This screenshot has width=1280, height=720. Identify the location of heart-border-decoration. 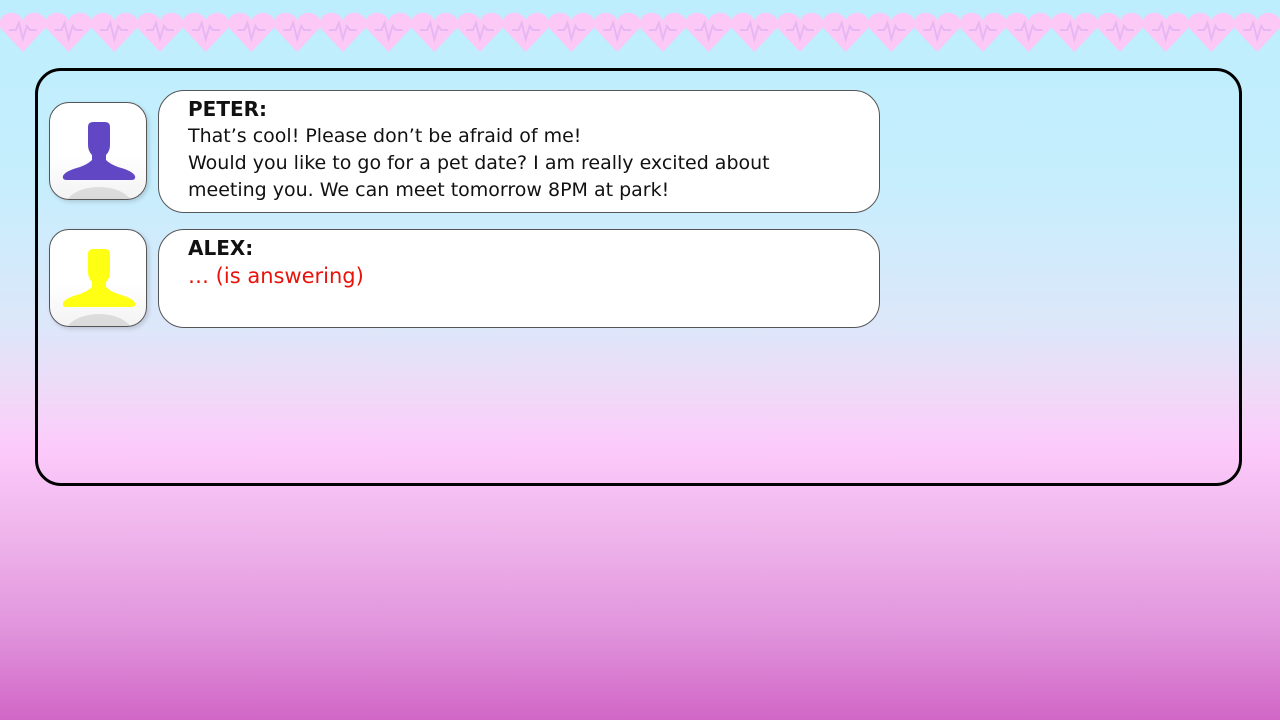
(640, 32).